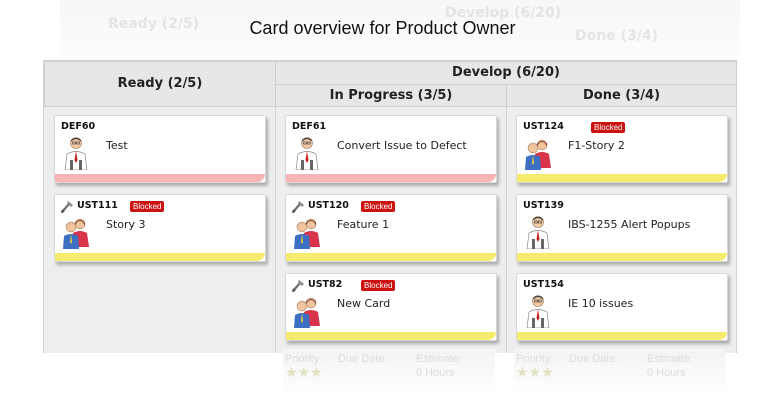 This screenshot has height=413, width=780. Describe the element at coordinates (363, 224) in the screenshot. I see `card-title: Feature 1` at that location.